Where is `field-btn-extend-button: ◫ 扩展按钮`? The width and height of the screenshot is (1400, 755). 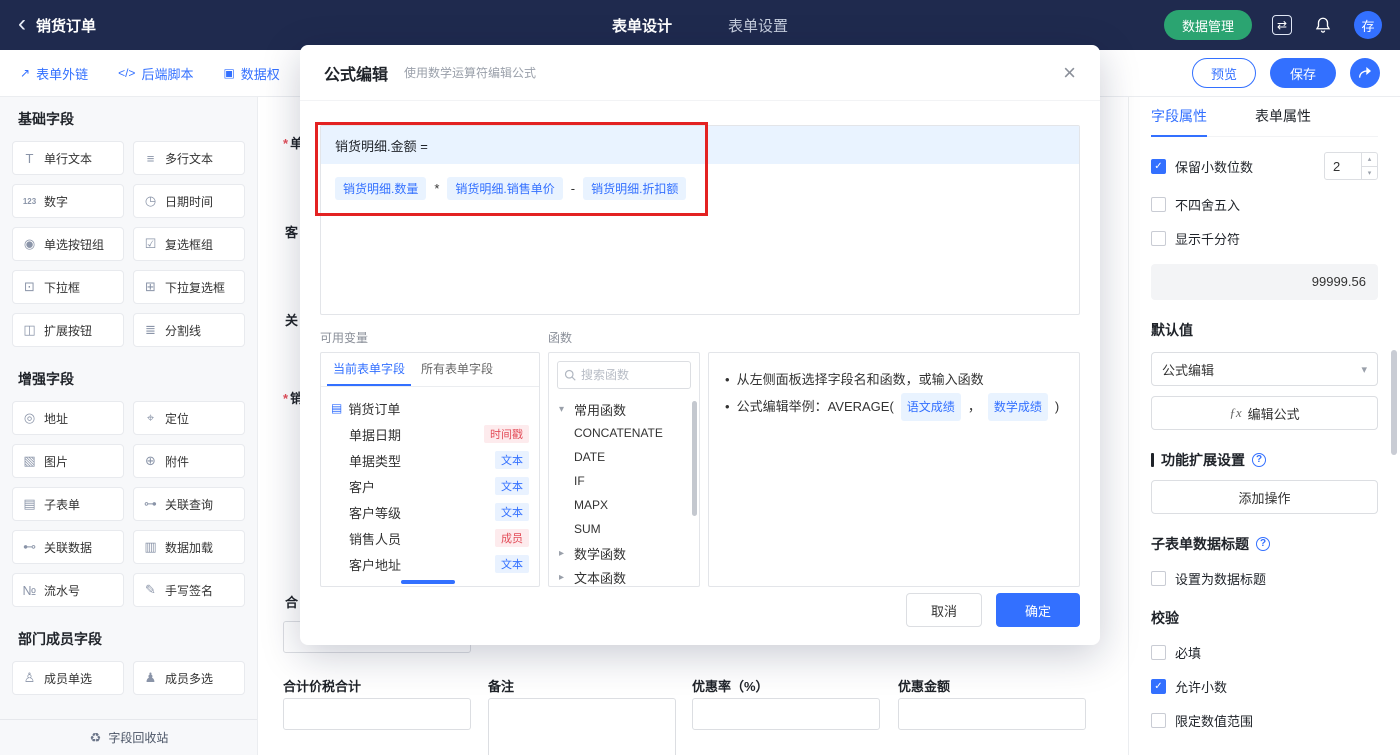 field-btn-extend-button: ◫ 扩展按钮 is located at coordinates (68, 330).